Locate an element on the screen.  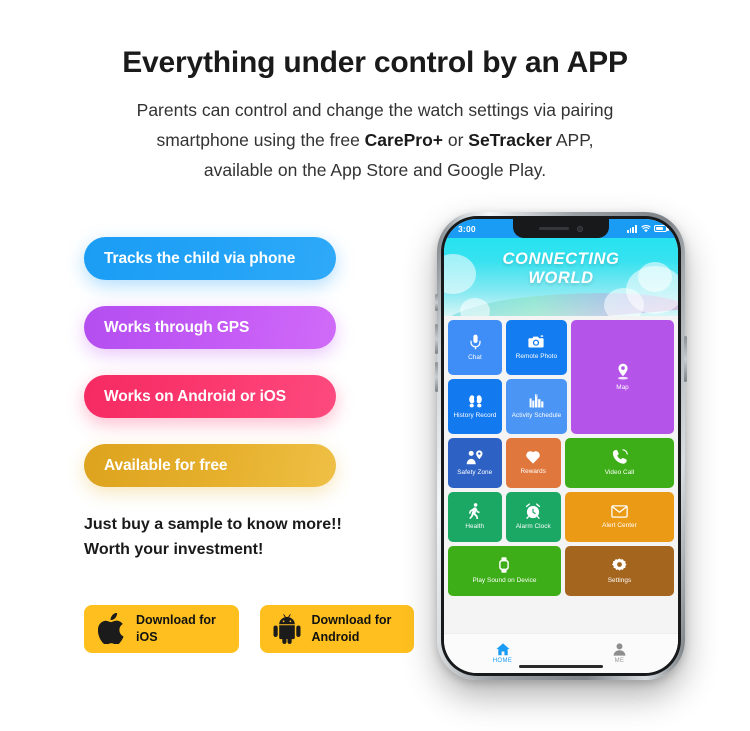
banner-line-2: WORLD is located at coordinates (561, 277).